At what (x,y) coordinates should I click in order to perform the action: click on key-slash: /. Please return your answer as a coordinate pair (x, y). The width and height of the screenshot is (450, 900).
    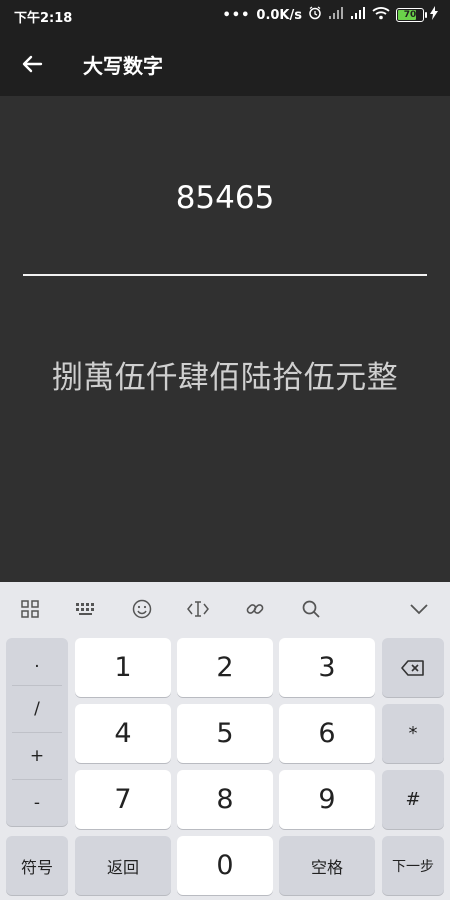
    Looking at the image, I should click on (37, 708).